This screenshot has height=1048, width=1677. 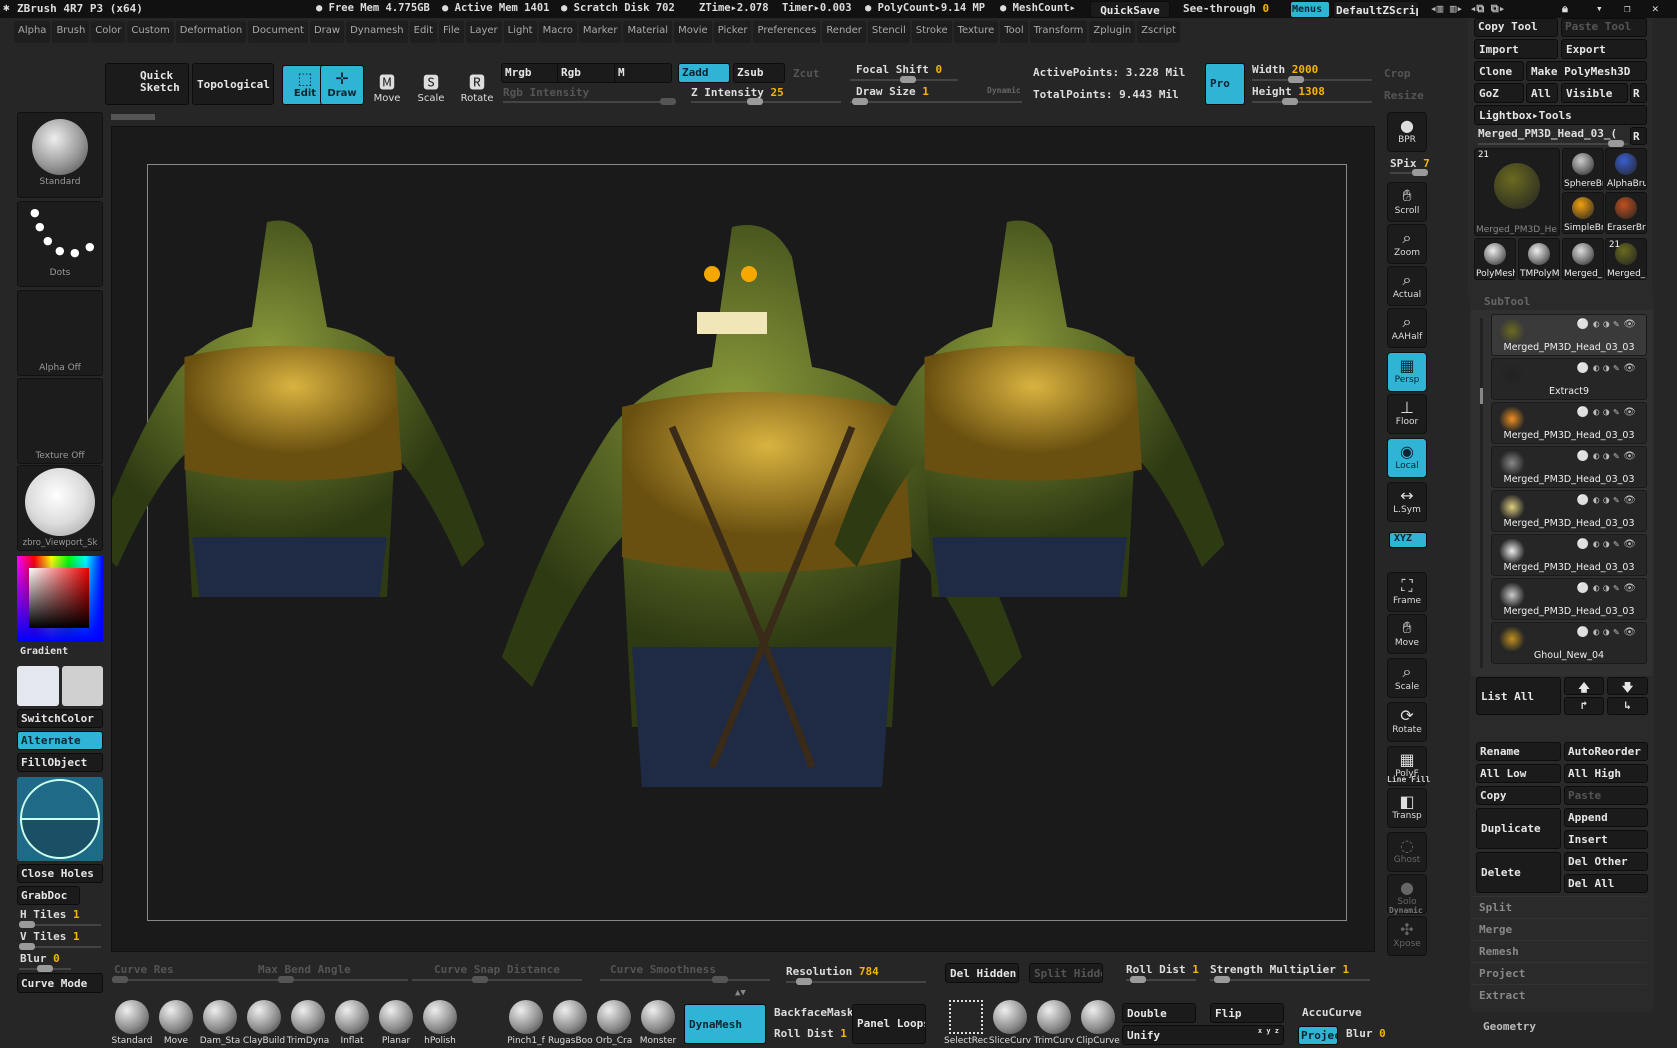 I want to click on z-intensity-slider, so click(x=766, y=101).